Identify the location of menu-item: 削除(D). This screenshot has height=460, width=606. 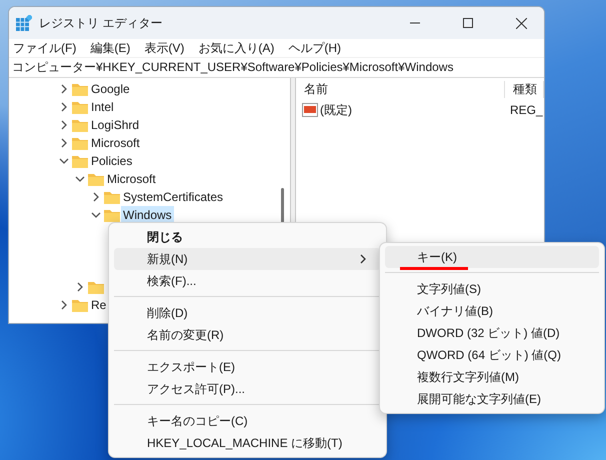
(247, 313).